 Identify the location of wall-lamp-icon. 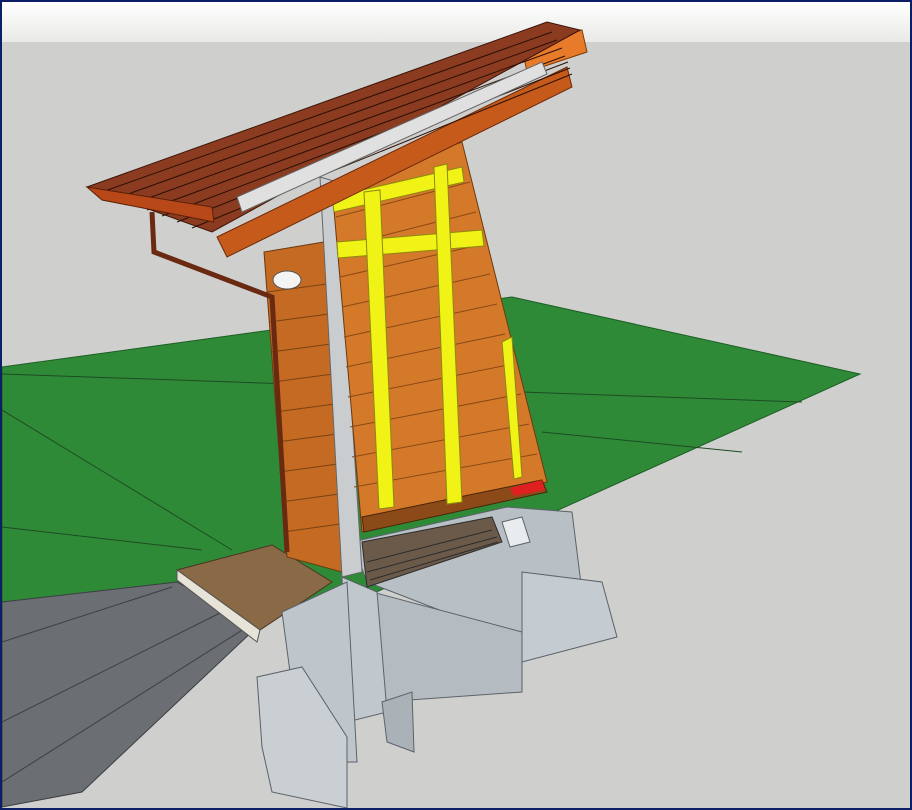
(287, 280).